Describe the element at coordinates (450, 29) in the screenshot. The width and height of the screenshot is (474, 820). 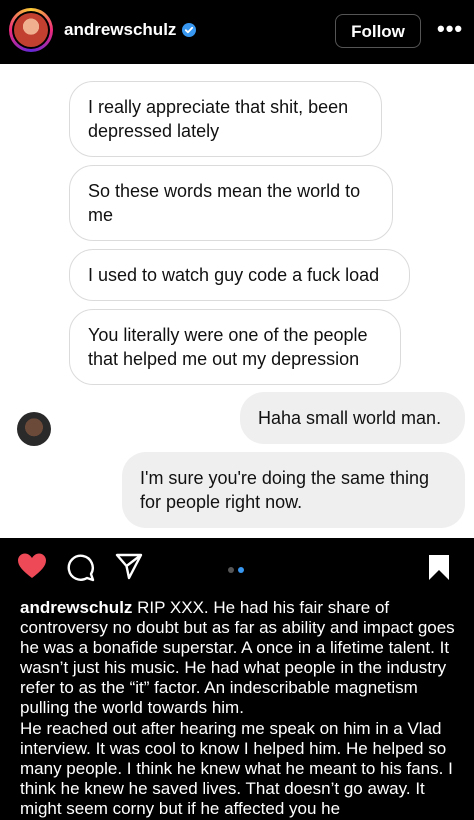
I see `more-options-icon: •••` at that location.